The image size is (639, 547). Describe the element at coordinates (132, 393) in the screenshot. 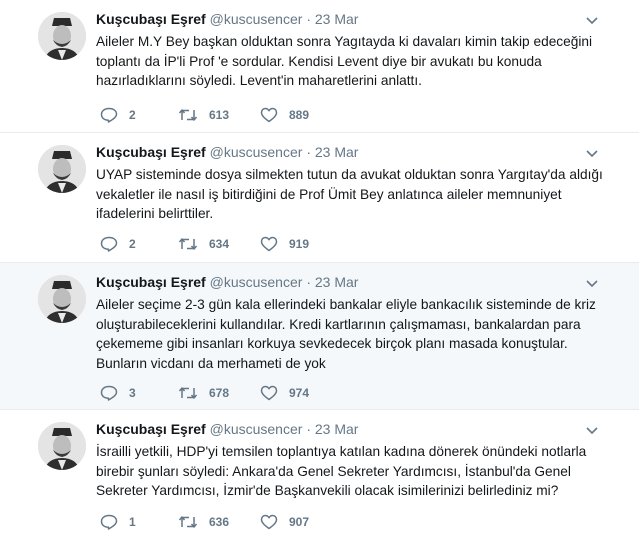

I see `reply-count: 3` at that location.